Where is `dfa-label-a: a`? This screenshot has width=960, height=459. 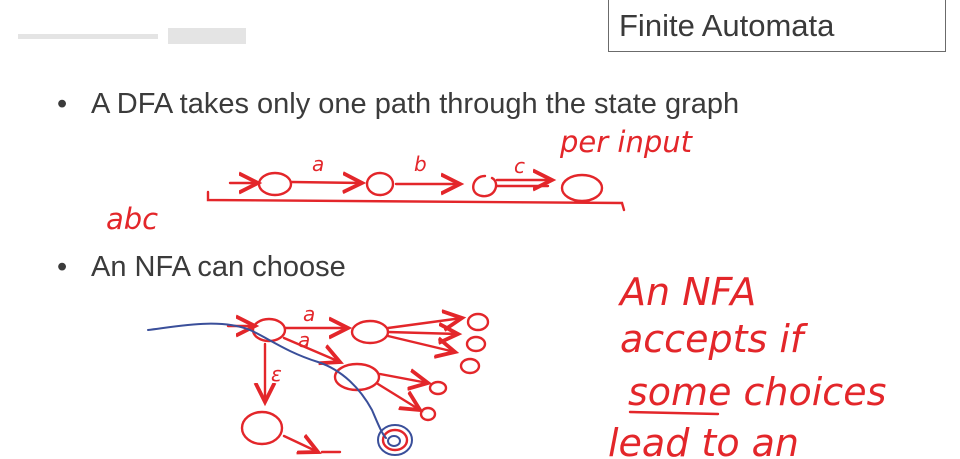
dfa-label-a: a is located at coordinates (318, 164).